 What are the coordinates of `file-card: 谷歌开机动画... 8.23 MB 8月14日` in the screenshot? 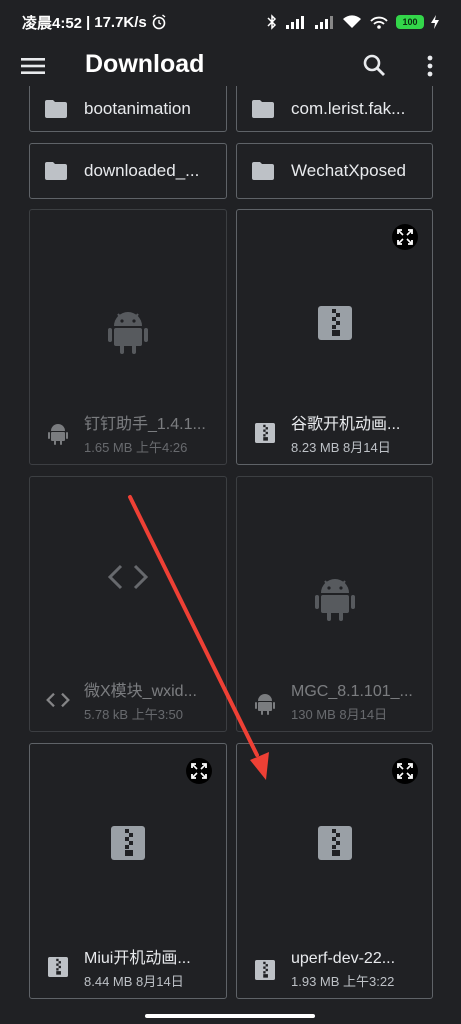 It's located at (334, 337).